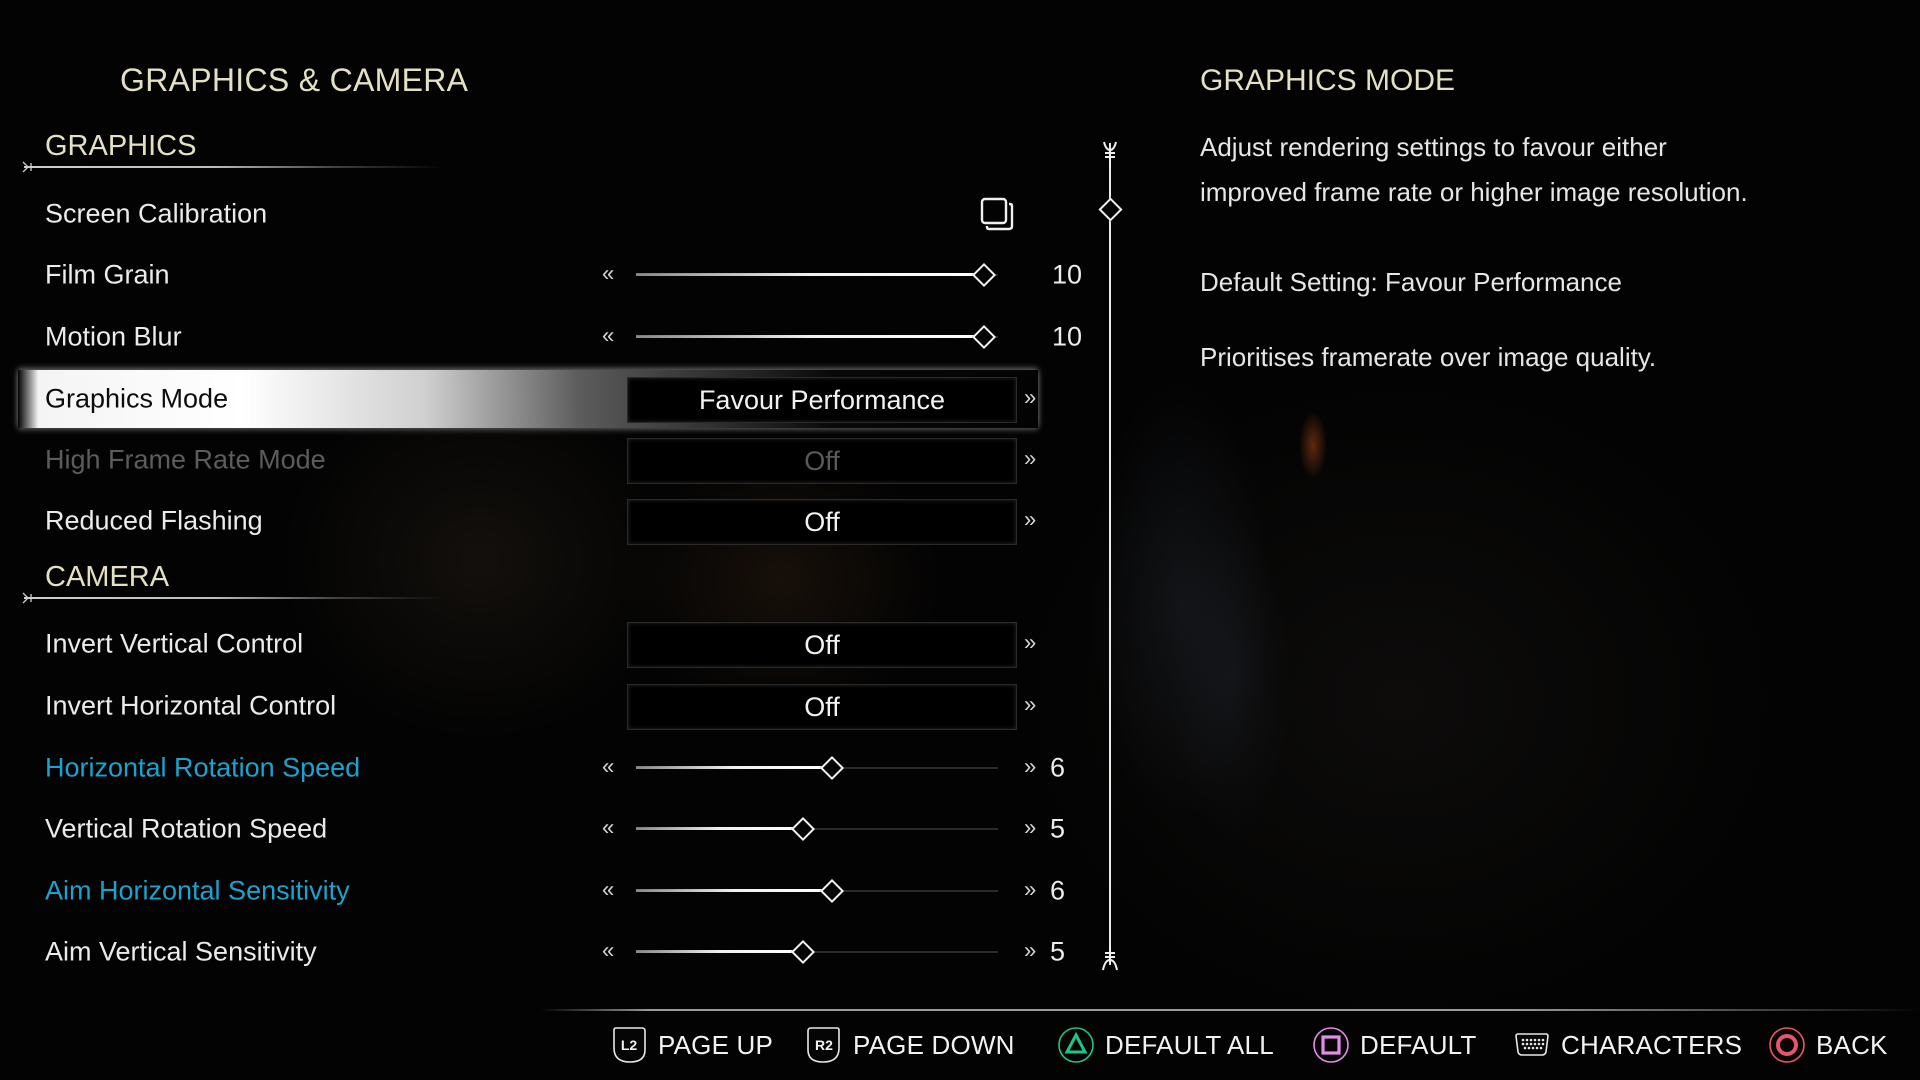 This screenshot has width=1920, height=1080. I want to click on prompt-label: PAGE UP, so click(716, 1044).